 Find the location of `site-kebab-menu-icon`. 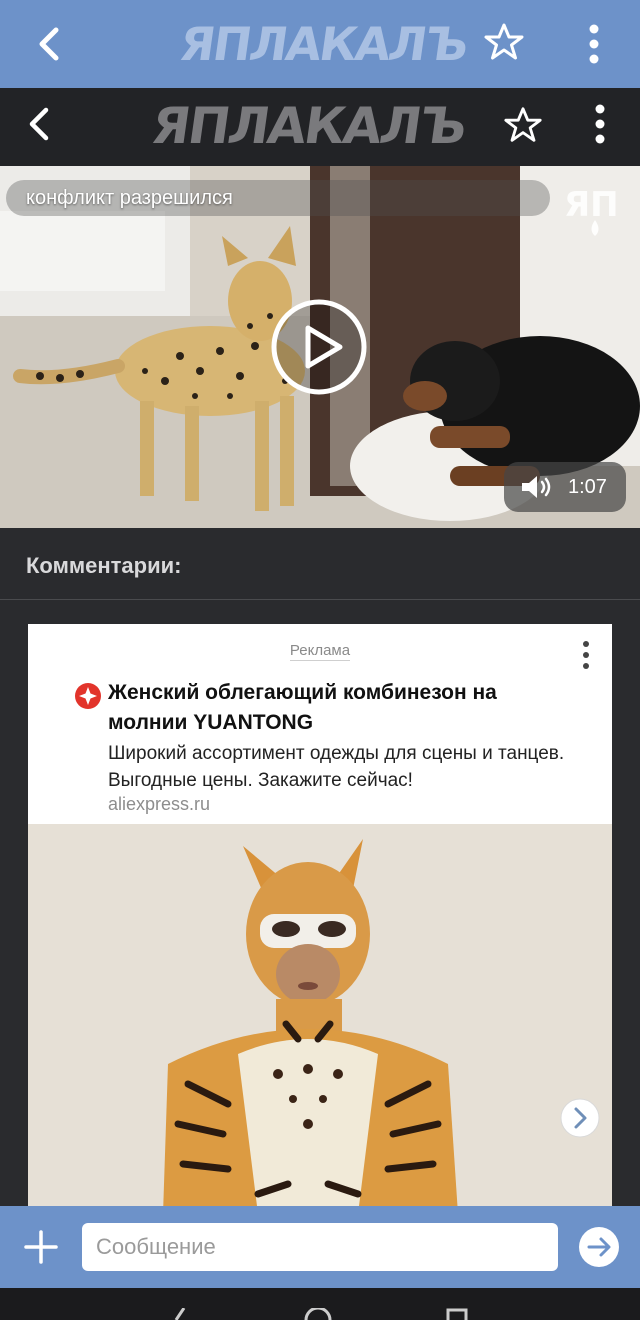

site-kebab-menu-icon is located at coordinates (600, 124).